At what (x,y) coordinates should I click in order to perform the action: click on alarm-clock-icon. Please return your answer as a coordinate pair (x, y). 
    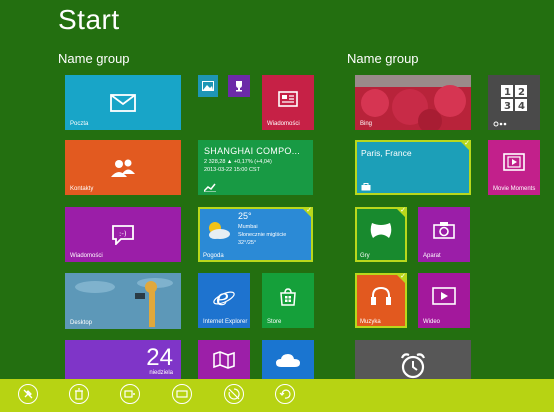
    Looking at the image, I should click on (413, 366).